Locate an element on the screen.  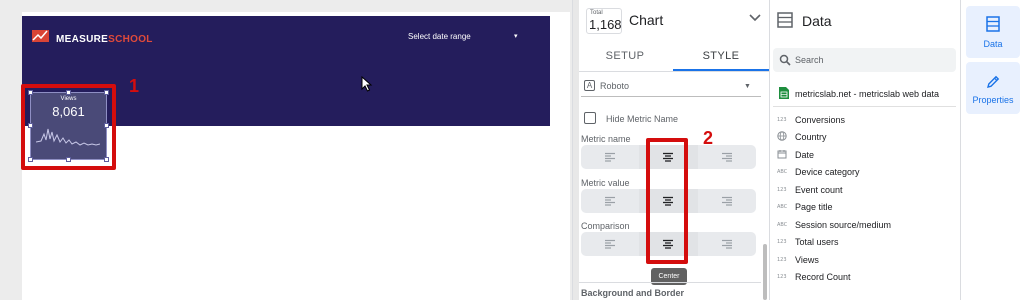
mouse-pointer-icon is located at coordinates (367, 84).